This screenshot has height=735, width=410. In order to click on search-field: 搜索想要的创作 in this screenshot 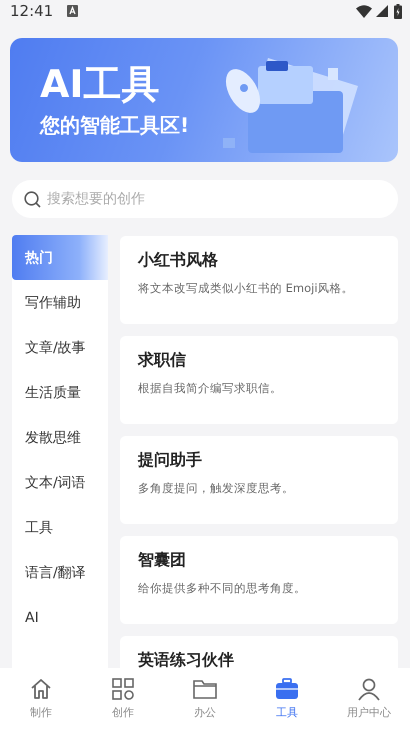, I will do `click(205, 199)`.